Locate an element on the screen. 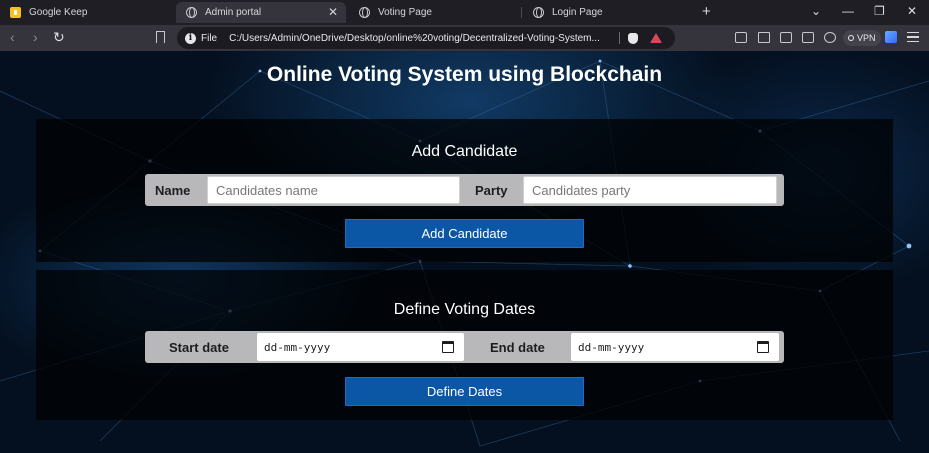 This screenshot has height=453, width=929. tab-google-keep: Google Keep is located at coordinates (85, 12).